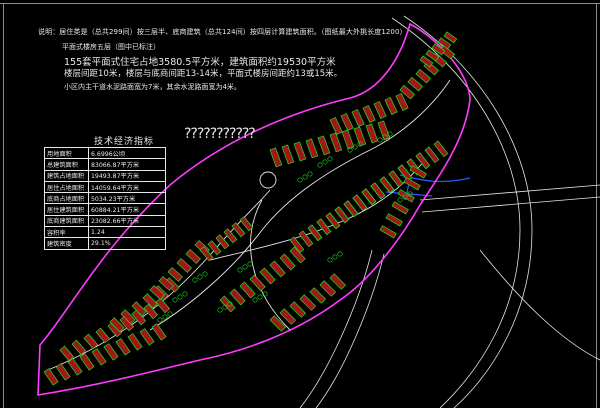  I want to click on indicators-table-title: 技术经济指标, so click(124, 142).